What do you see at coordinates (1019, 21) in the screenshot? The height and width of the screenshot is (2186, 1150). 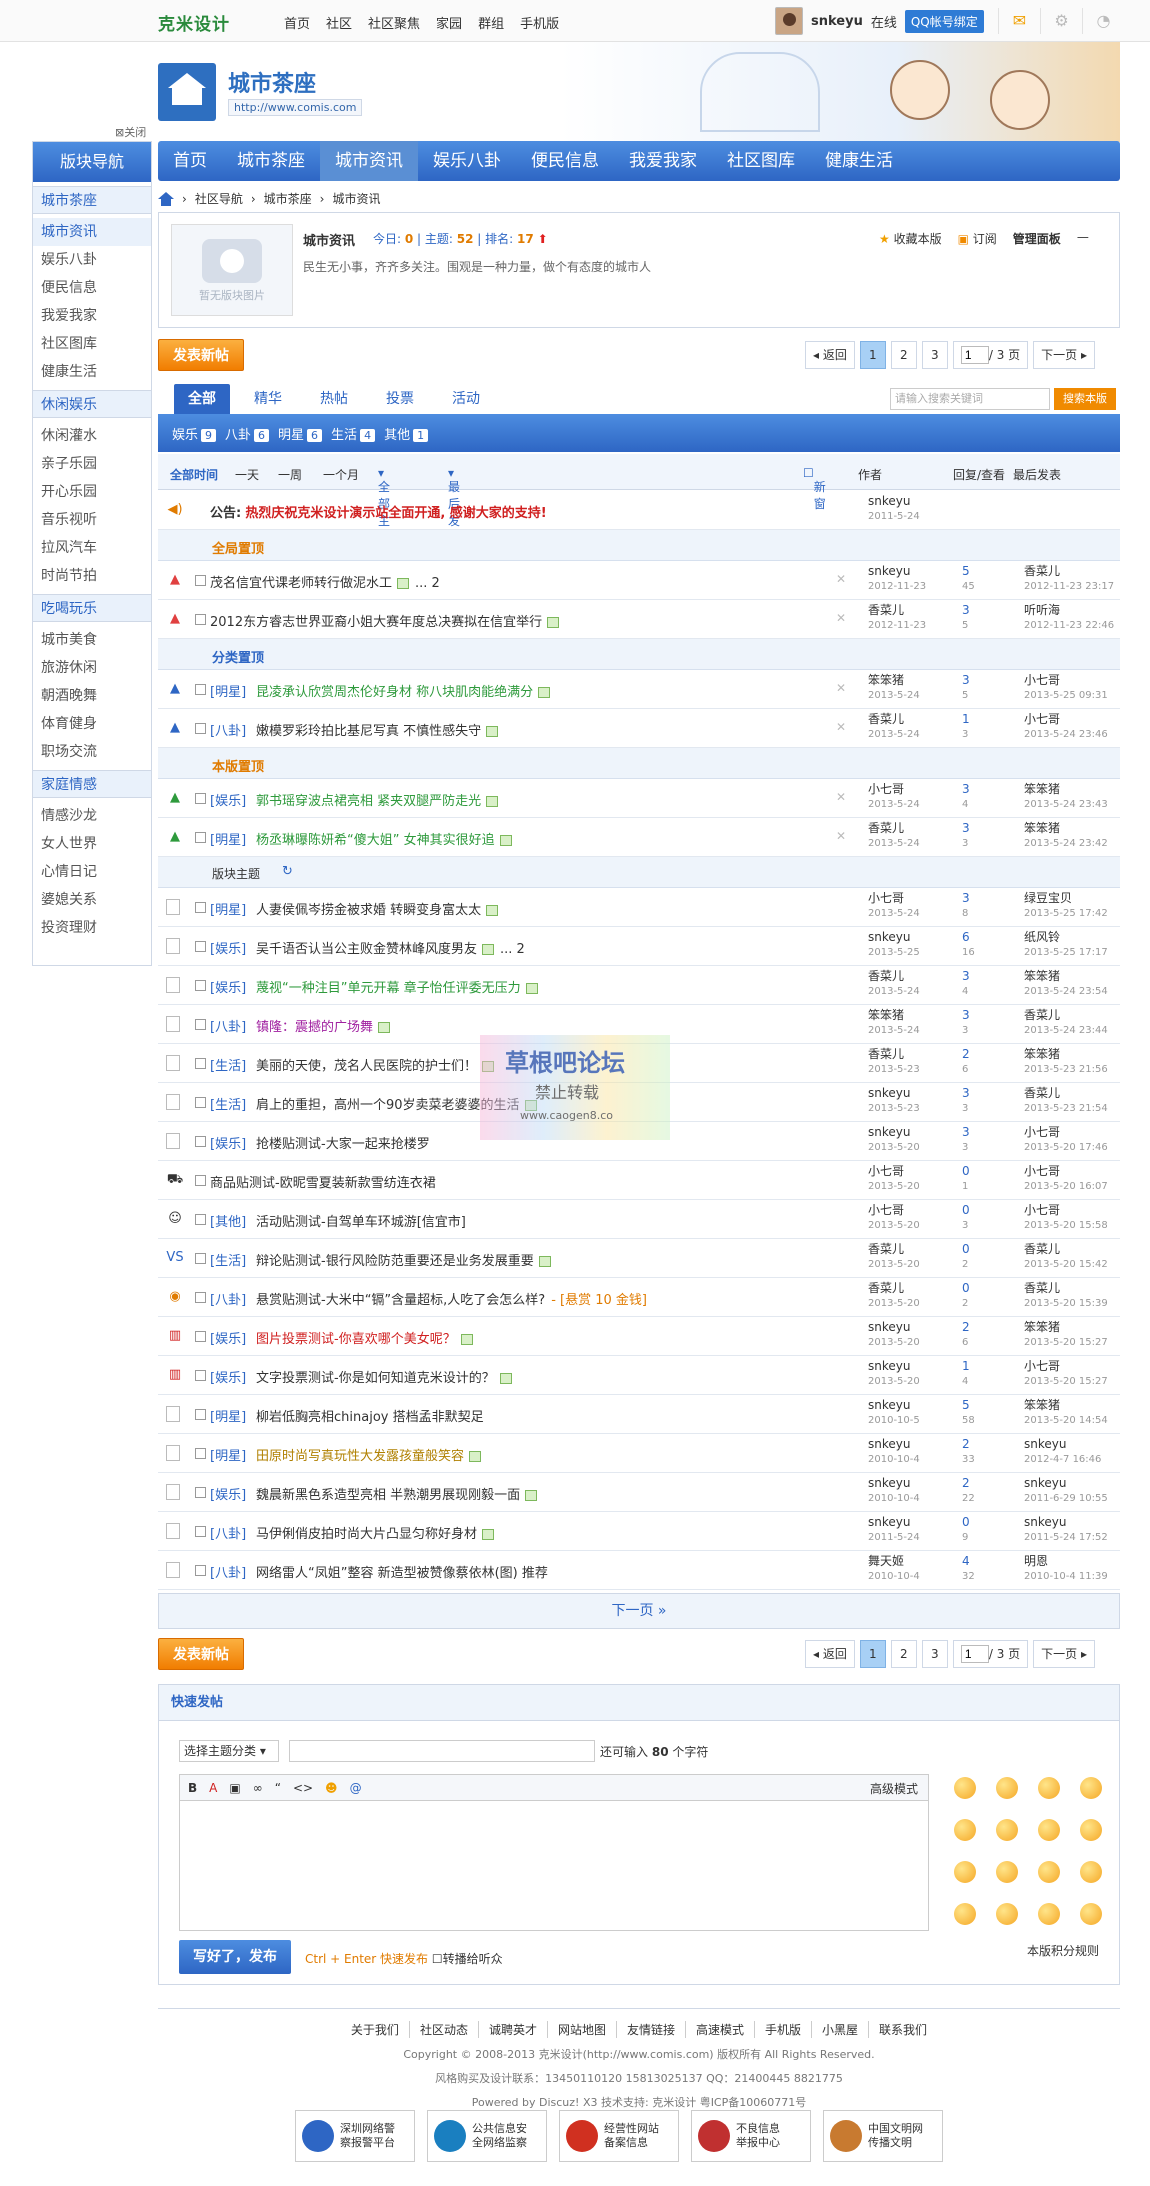 I see `mail-icon: ✉` at bounding box center [1019, 21].